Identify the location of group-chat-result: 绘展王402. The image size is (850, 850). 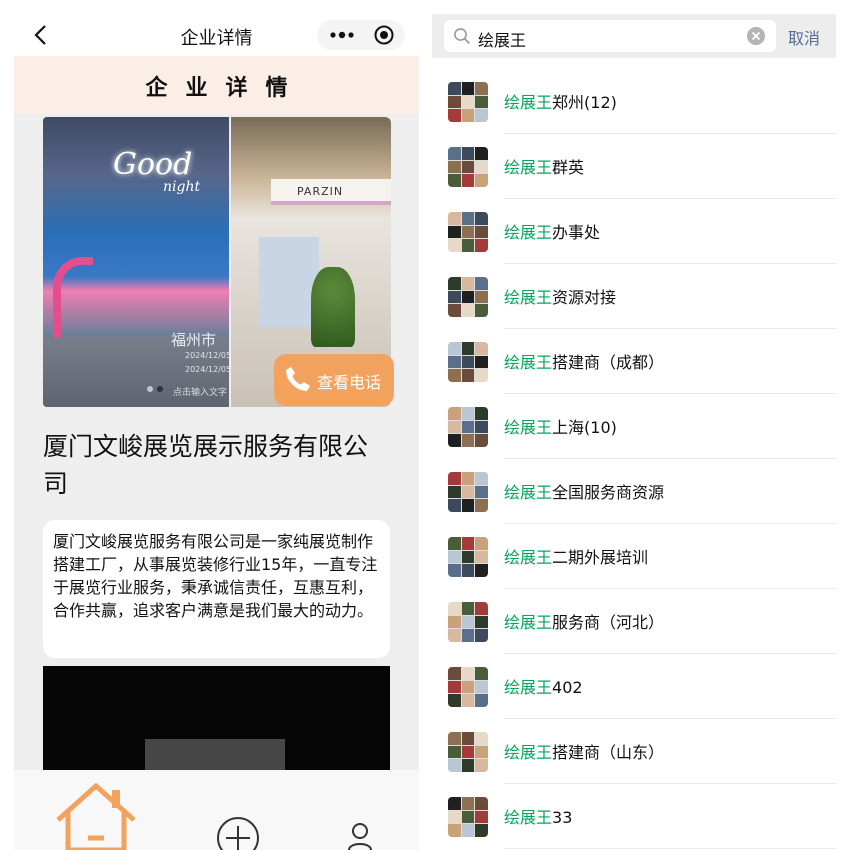
(634, 686).